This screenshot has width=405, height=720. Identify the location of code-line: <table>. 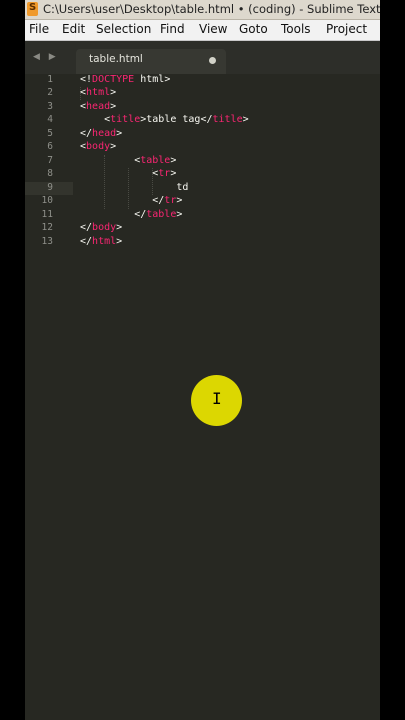
(155, 160).